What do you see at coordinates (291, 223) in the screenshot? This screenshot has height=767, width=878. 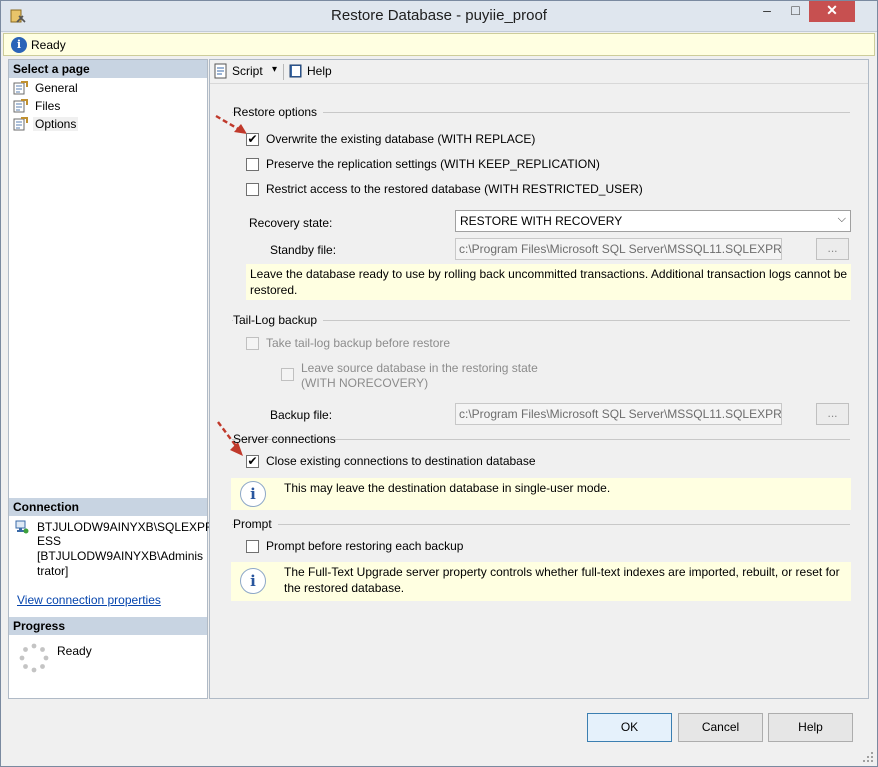 I see `recovery-state-label: Recovery state:` at bounding box center [291, 223].